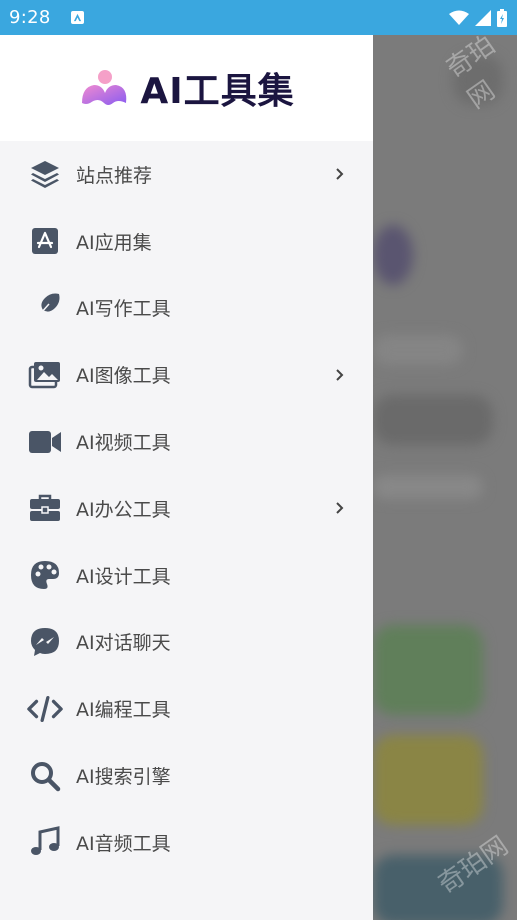  I want to click on video-camera-icon, so click(45, 442).